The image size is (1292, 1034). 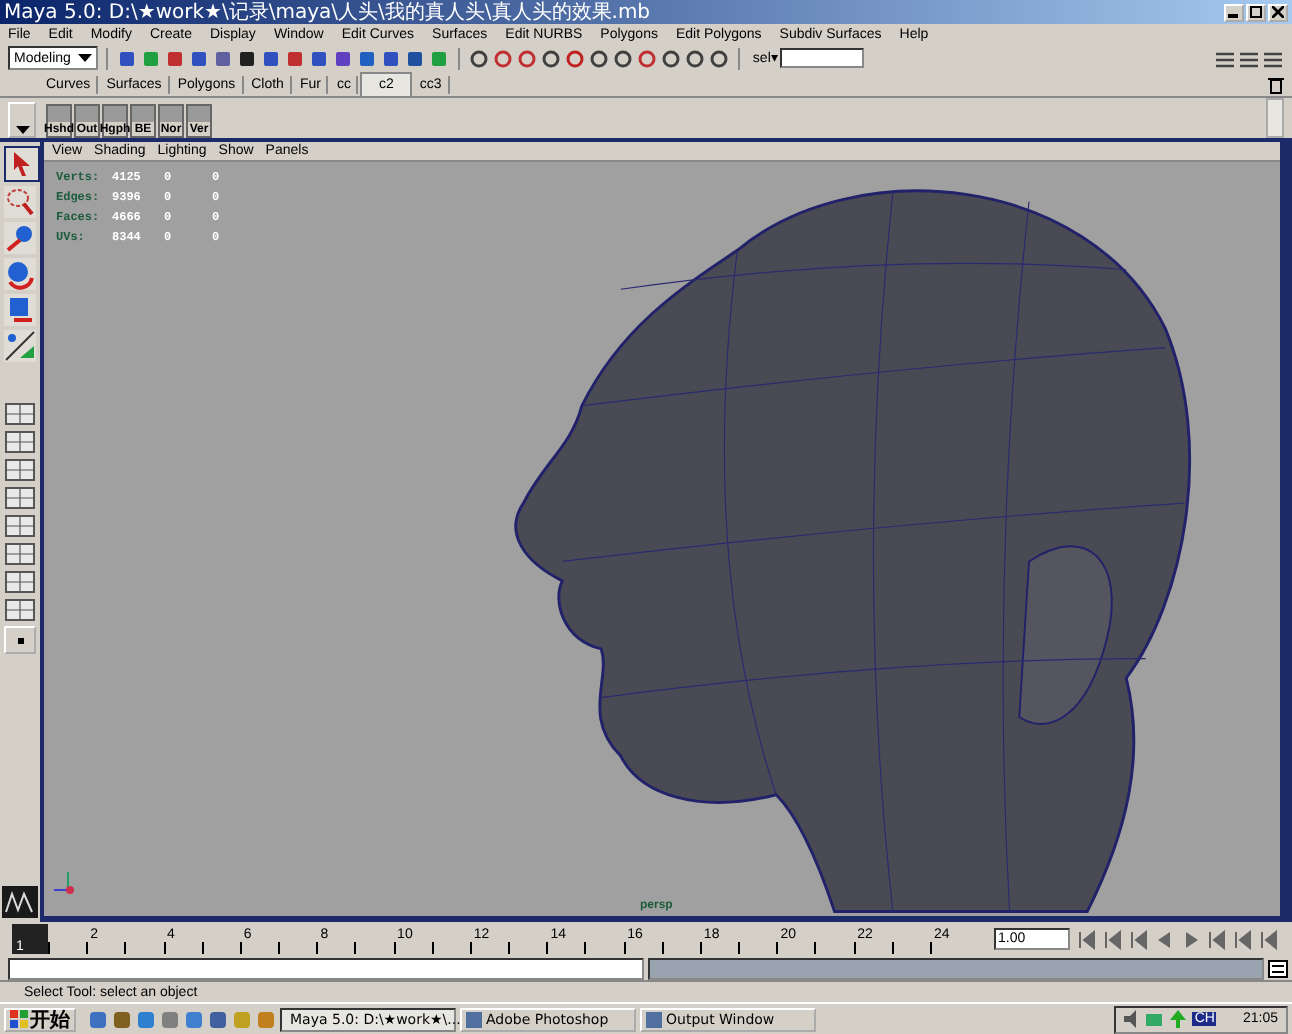 What do you see at coordinates (20, 902) in the screenshot?
I see `logo-icon` at bounding box center [20, 902].